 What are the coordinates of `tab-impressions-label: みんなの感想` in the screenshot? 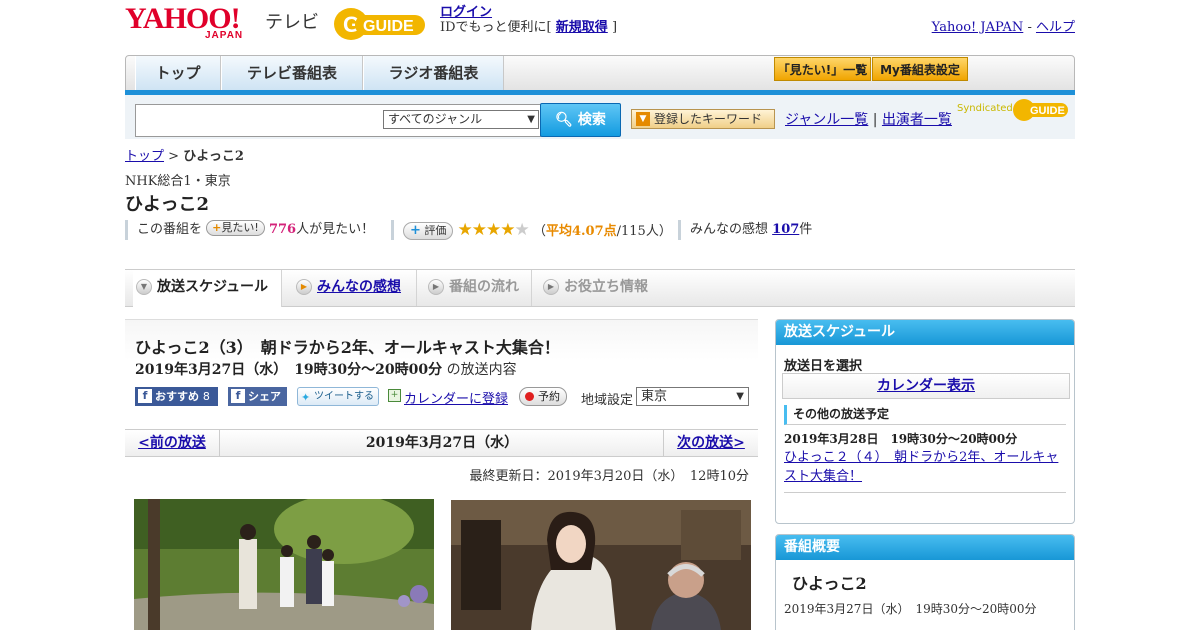 It's located at (359, 287).